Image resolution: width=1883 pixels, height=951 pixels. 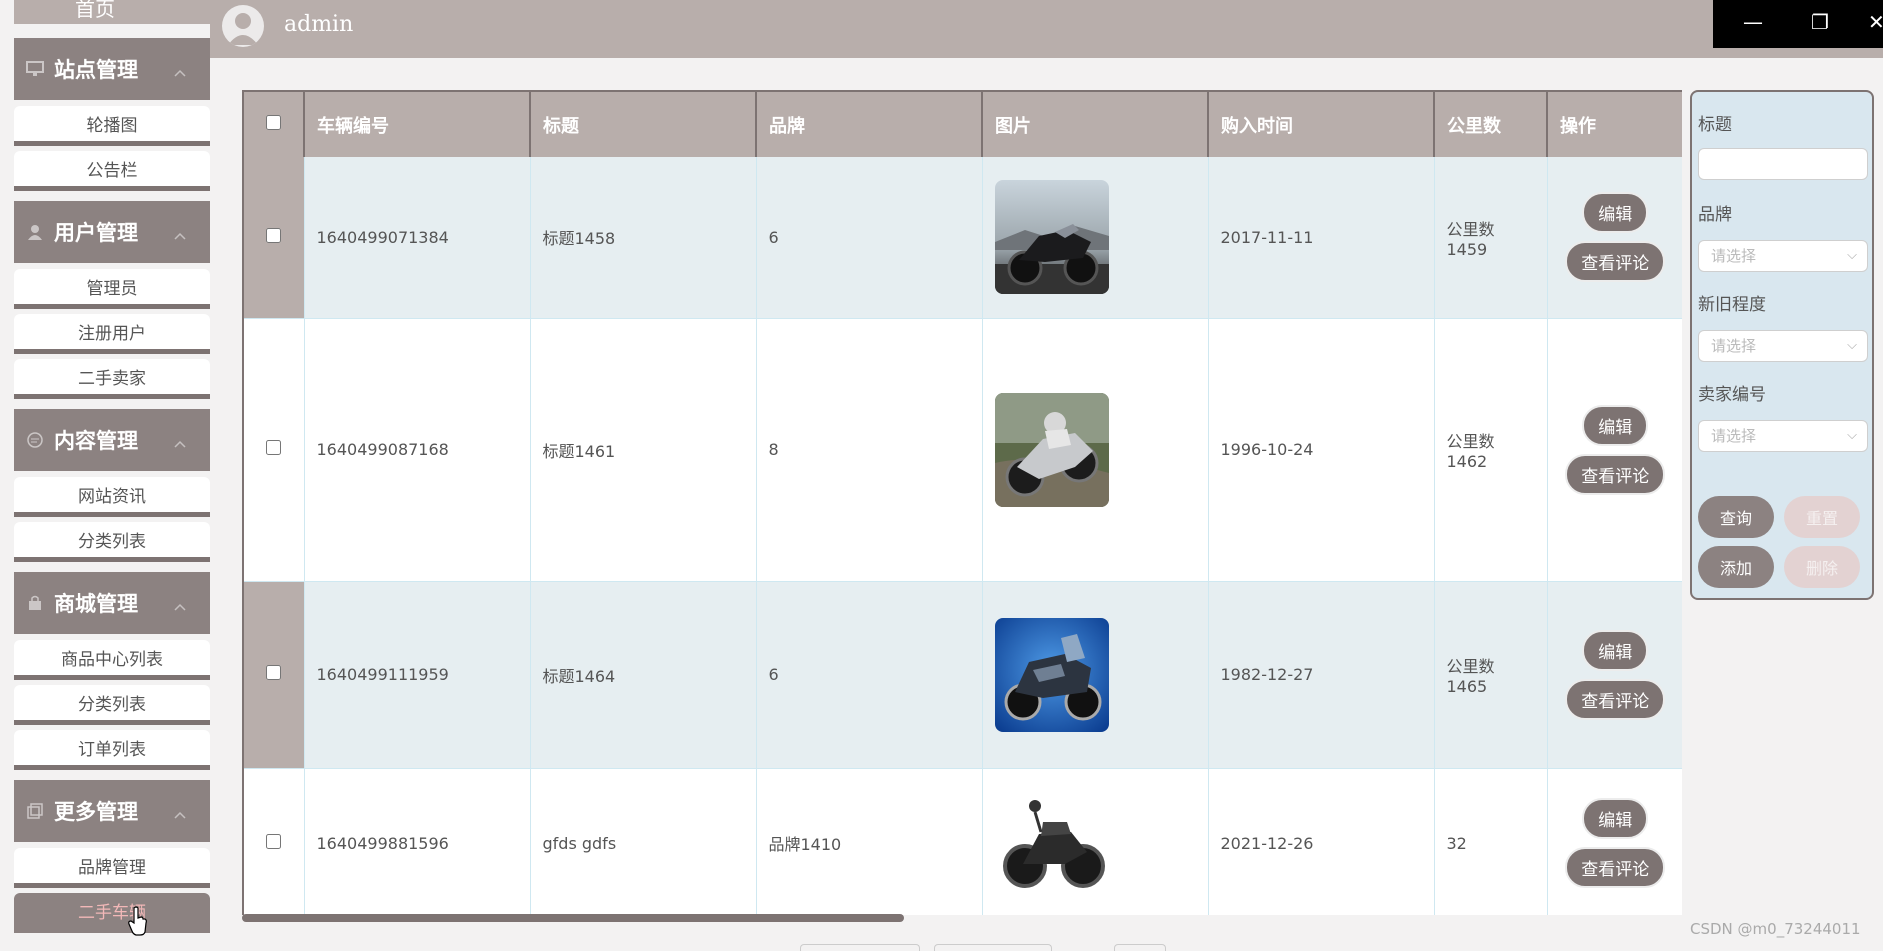 What do you see at coordinates (416, 675) in the screenshot?
I see `cell-id: 1640499111959` at bounding box center [416, 675].